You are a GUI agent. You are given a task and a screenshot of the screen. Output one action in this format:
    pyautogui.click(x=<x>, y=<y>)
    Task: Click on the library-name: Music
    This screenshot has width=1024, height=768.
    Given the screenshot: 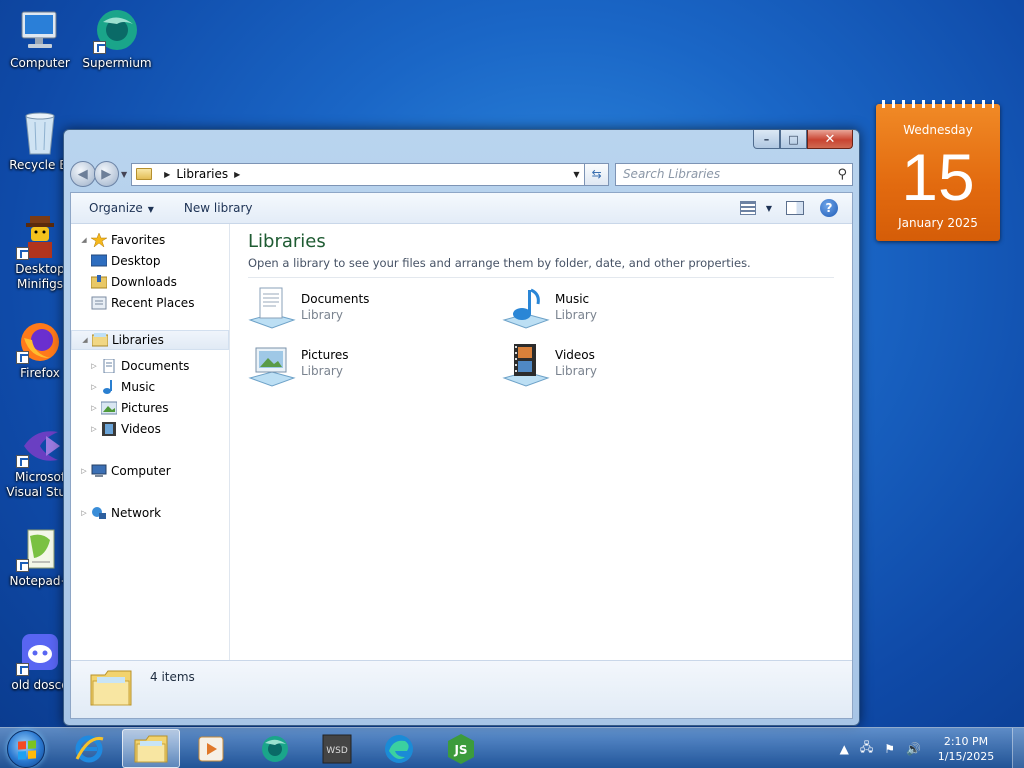 What is the action you would take?
    pyautogui.click(x=572, y=299)
    